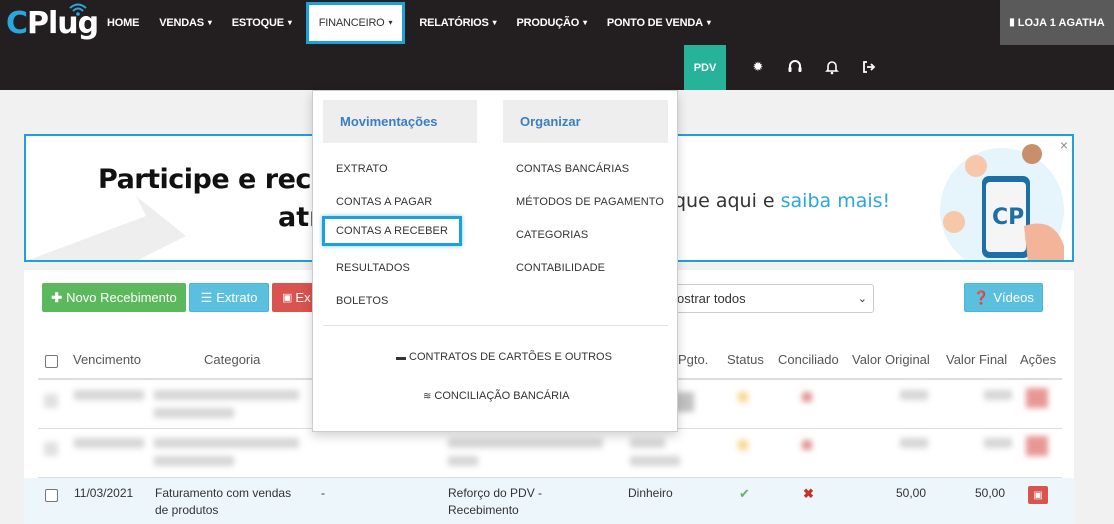 This screenshot has width=1114, height=524. I want to click on bell-icon, so click(832, 67).